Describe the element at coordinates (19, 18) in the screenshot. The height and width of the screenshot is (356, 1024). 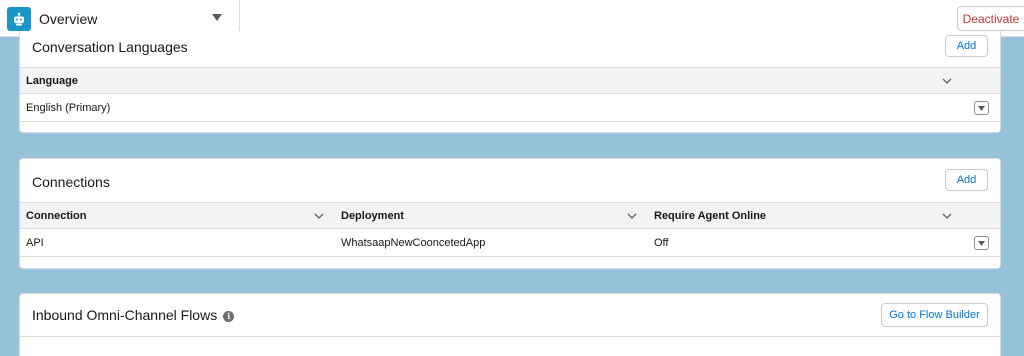
I see `einstein-bot-icon` at that location.